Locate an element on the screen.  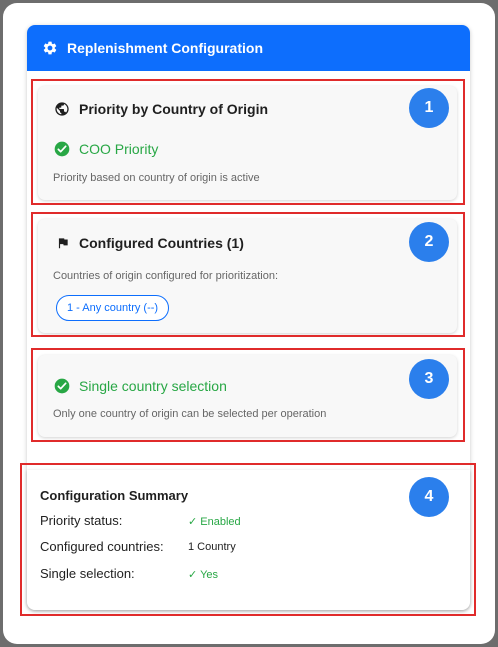
number-badge: 3 is located at coordinates (429, 379).